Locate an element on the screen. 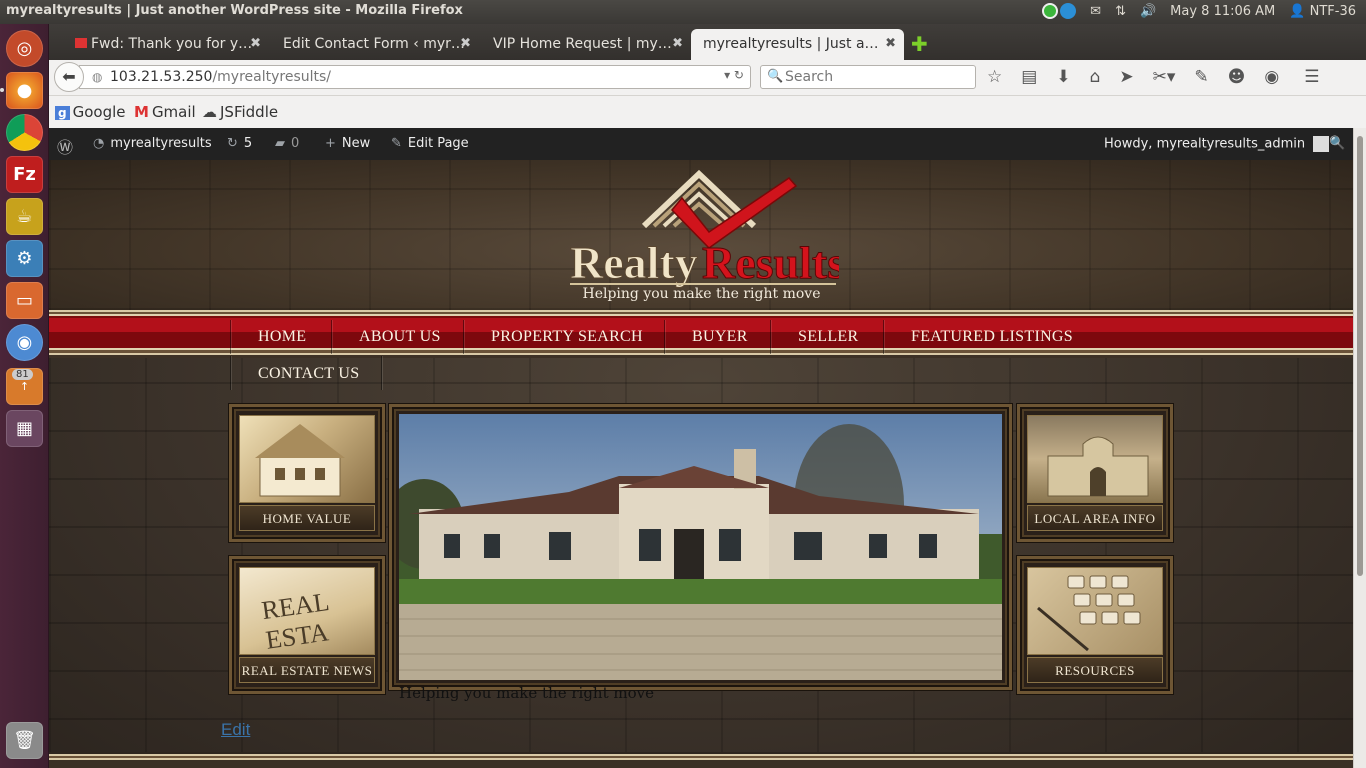  search-icon: 🔍 is located at coordinates (775, 76).